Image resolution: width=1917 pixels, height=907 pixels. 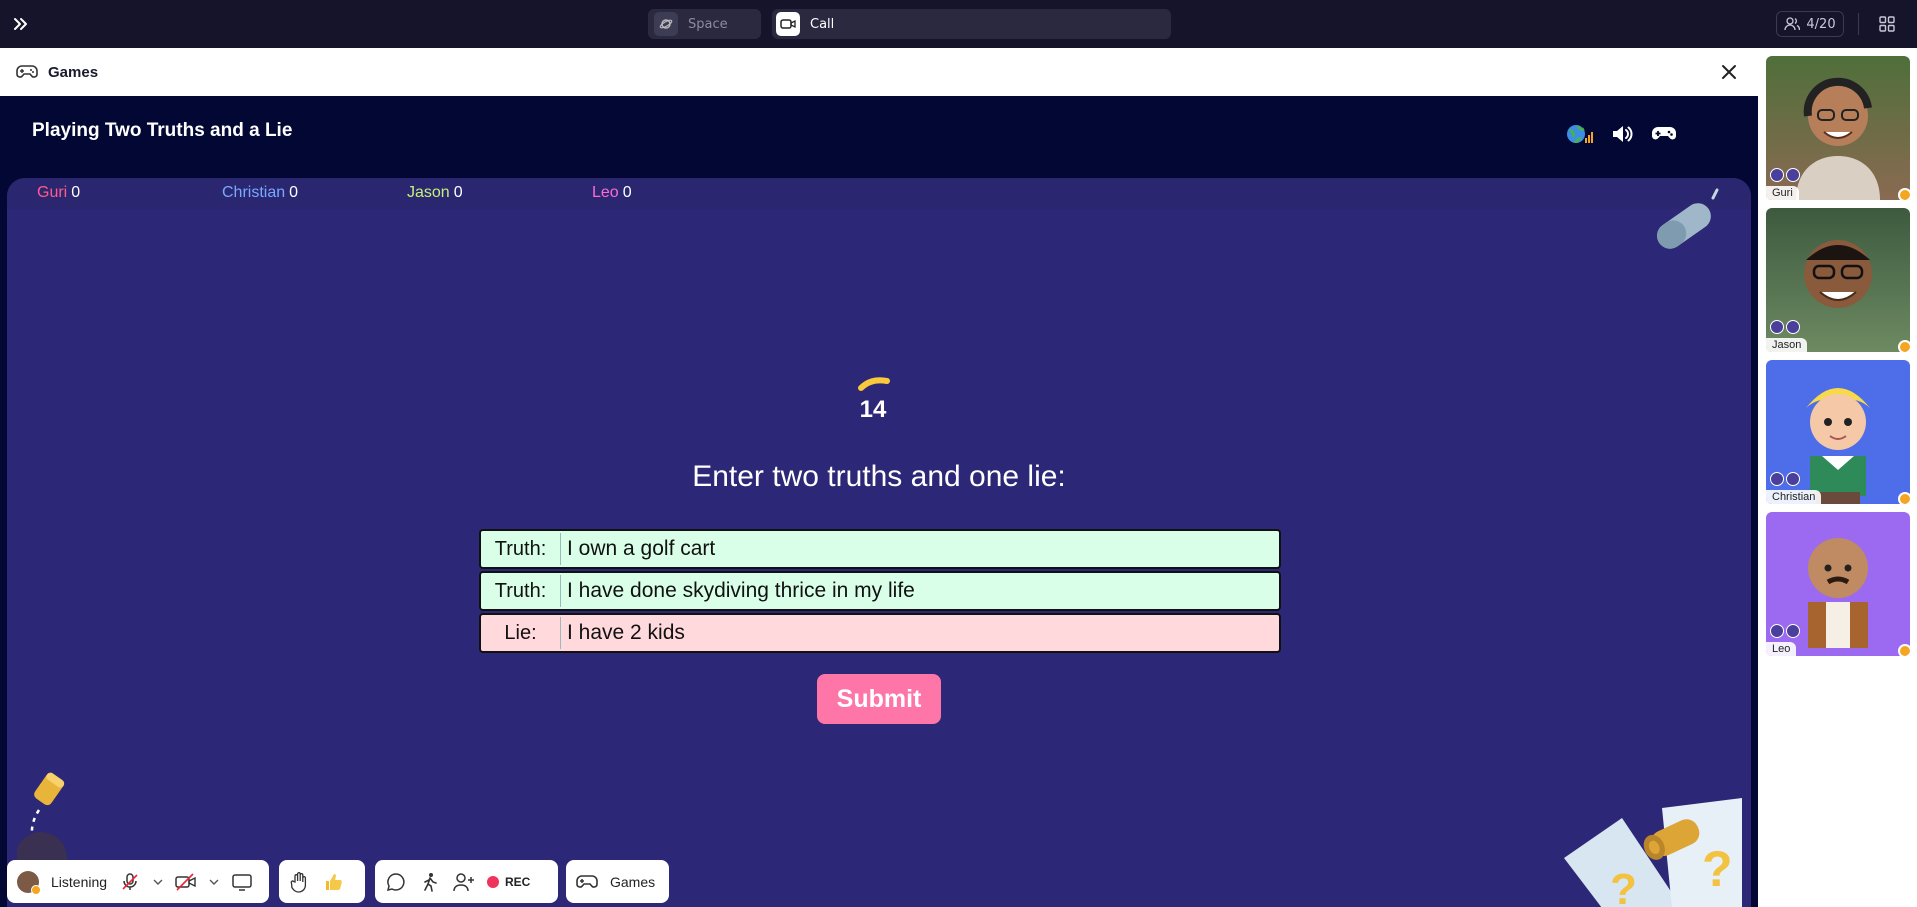 What do you see at coordinates (1838, 280) in the screenshot?
I see `video-tile-jason: Jason` at bounding box center [1838, 280].